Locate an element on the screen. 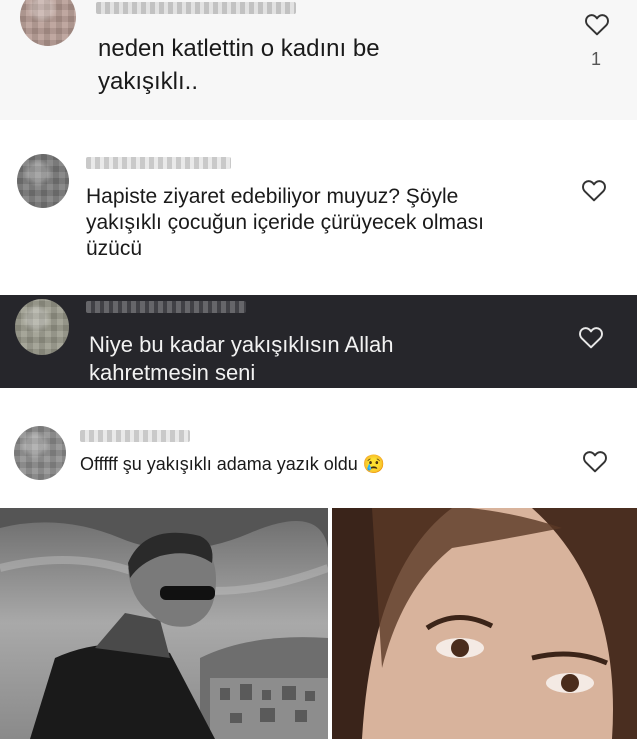 This screenshot has height=739, width=637. comment-text: Offfff şu yakışıklı adama yazık oldu 😢 is located at coordinates (232, 464).